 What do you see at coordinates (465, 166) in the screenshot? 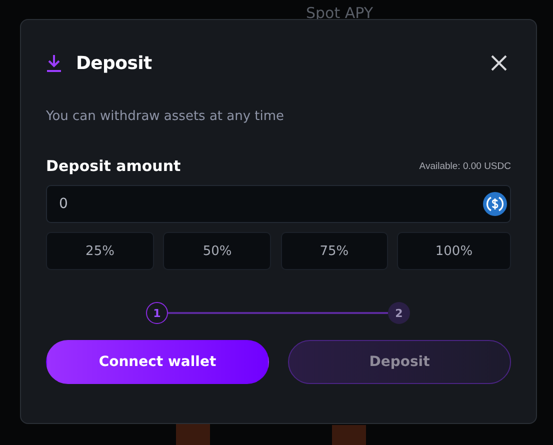
I see `available-balance: Available: 0.00 USDC` at bounding box center [465, 166].